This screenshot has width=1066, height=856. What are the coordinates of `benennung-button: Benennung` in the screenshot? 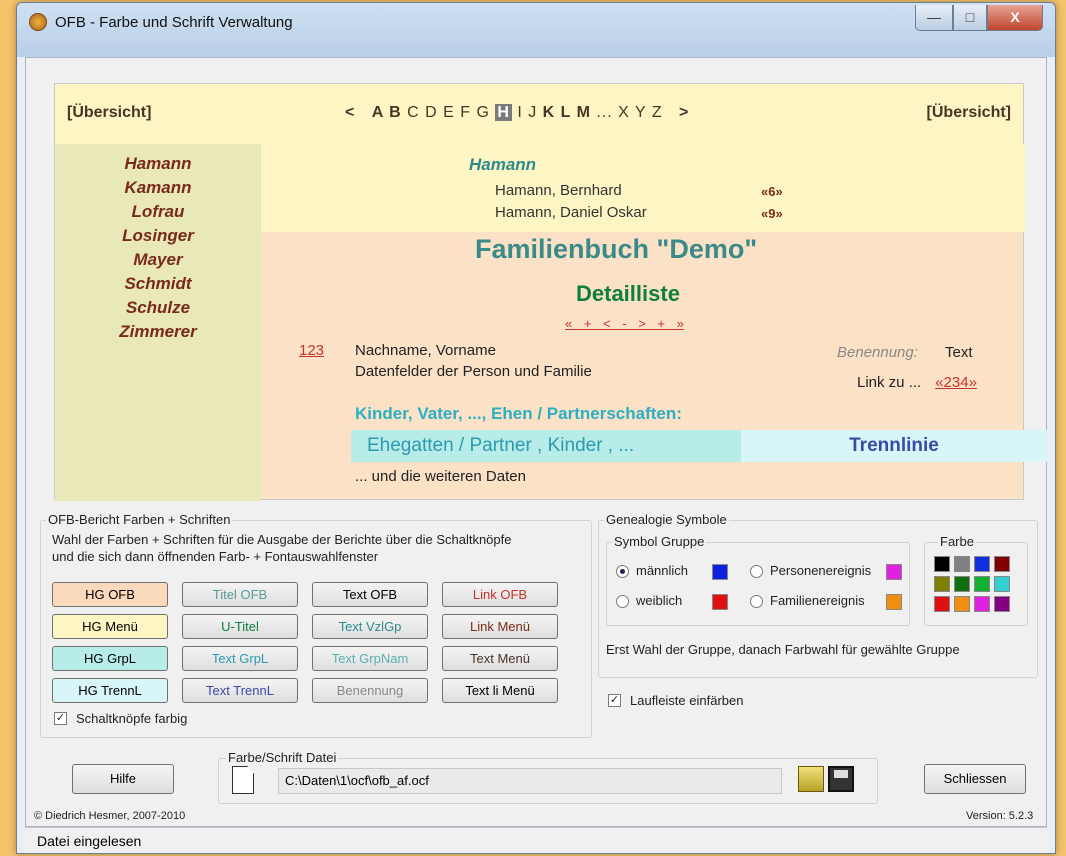 It's located at (370, 690).